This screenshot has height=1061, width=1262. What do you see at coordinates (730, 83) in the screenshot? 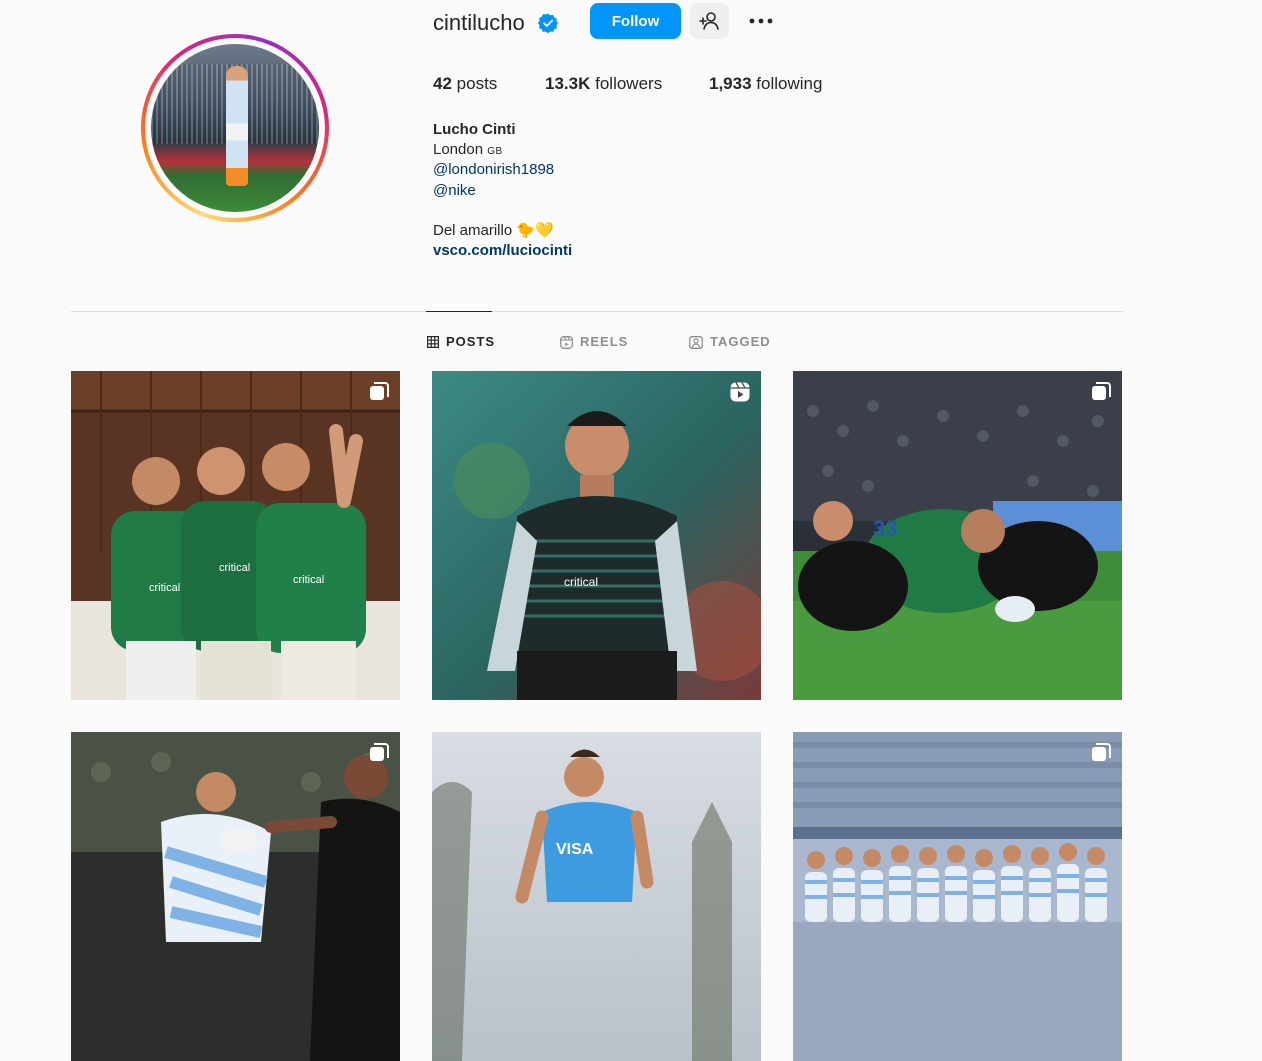
I see `following-count: 1,933` at bounding box center [730, 83].